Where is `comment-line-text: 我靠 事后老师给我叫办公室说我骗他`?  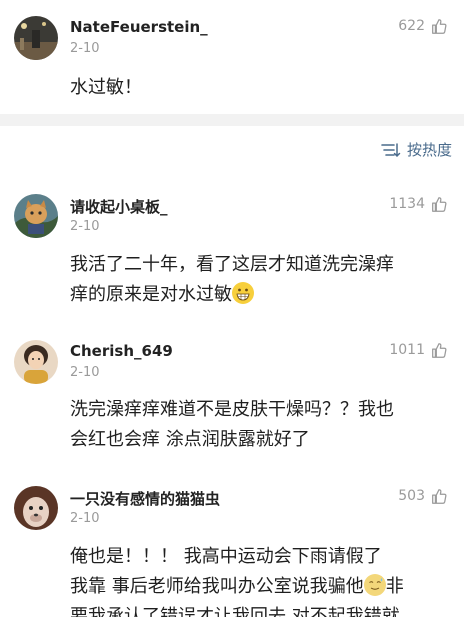
comment-line-text: 我靠 事后老师给我叫办公室说我骗他 is located at coordinates (217, 586).